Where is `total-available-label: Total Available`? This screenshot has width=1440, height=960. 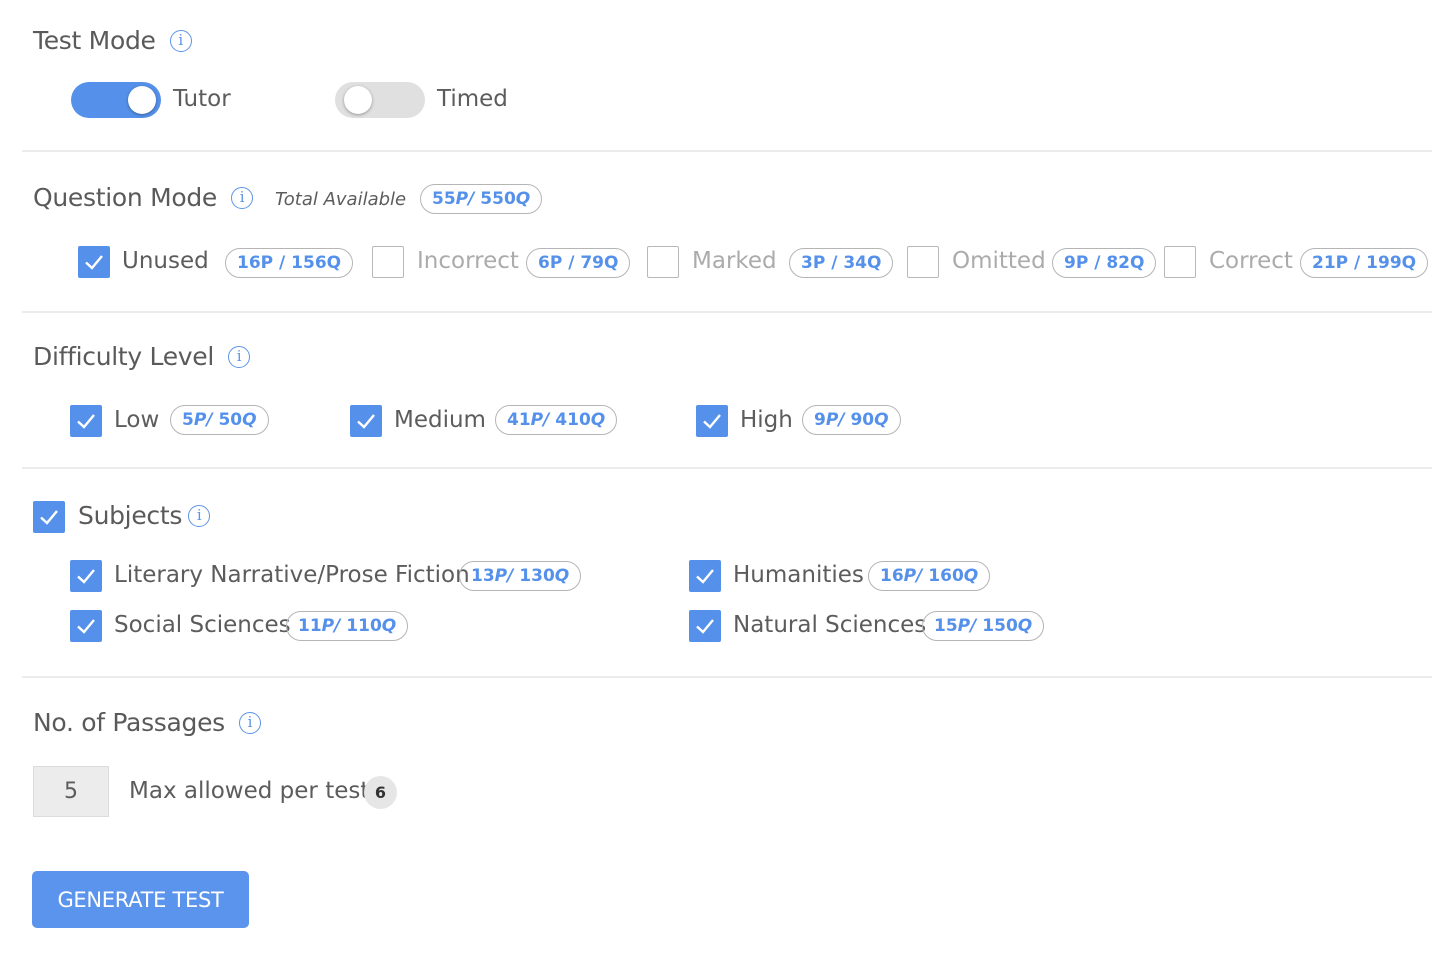
total-available-label: Total Available is located at coordinates (341, 199).